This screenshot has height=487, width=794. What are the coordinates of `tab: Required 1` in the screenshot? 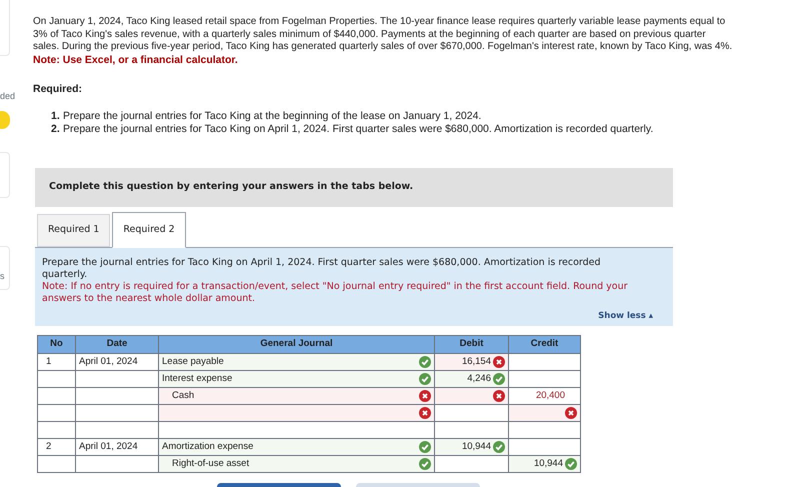 It's located at (73, 230).